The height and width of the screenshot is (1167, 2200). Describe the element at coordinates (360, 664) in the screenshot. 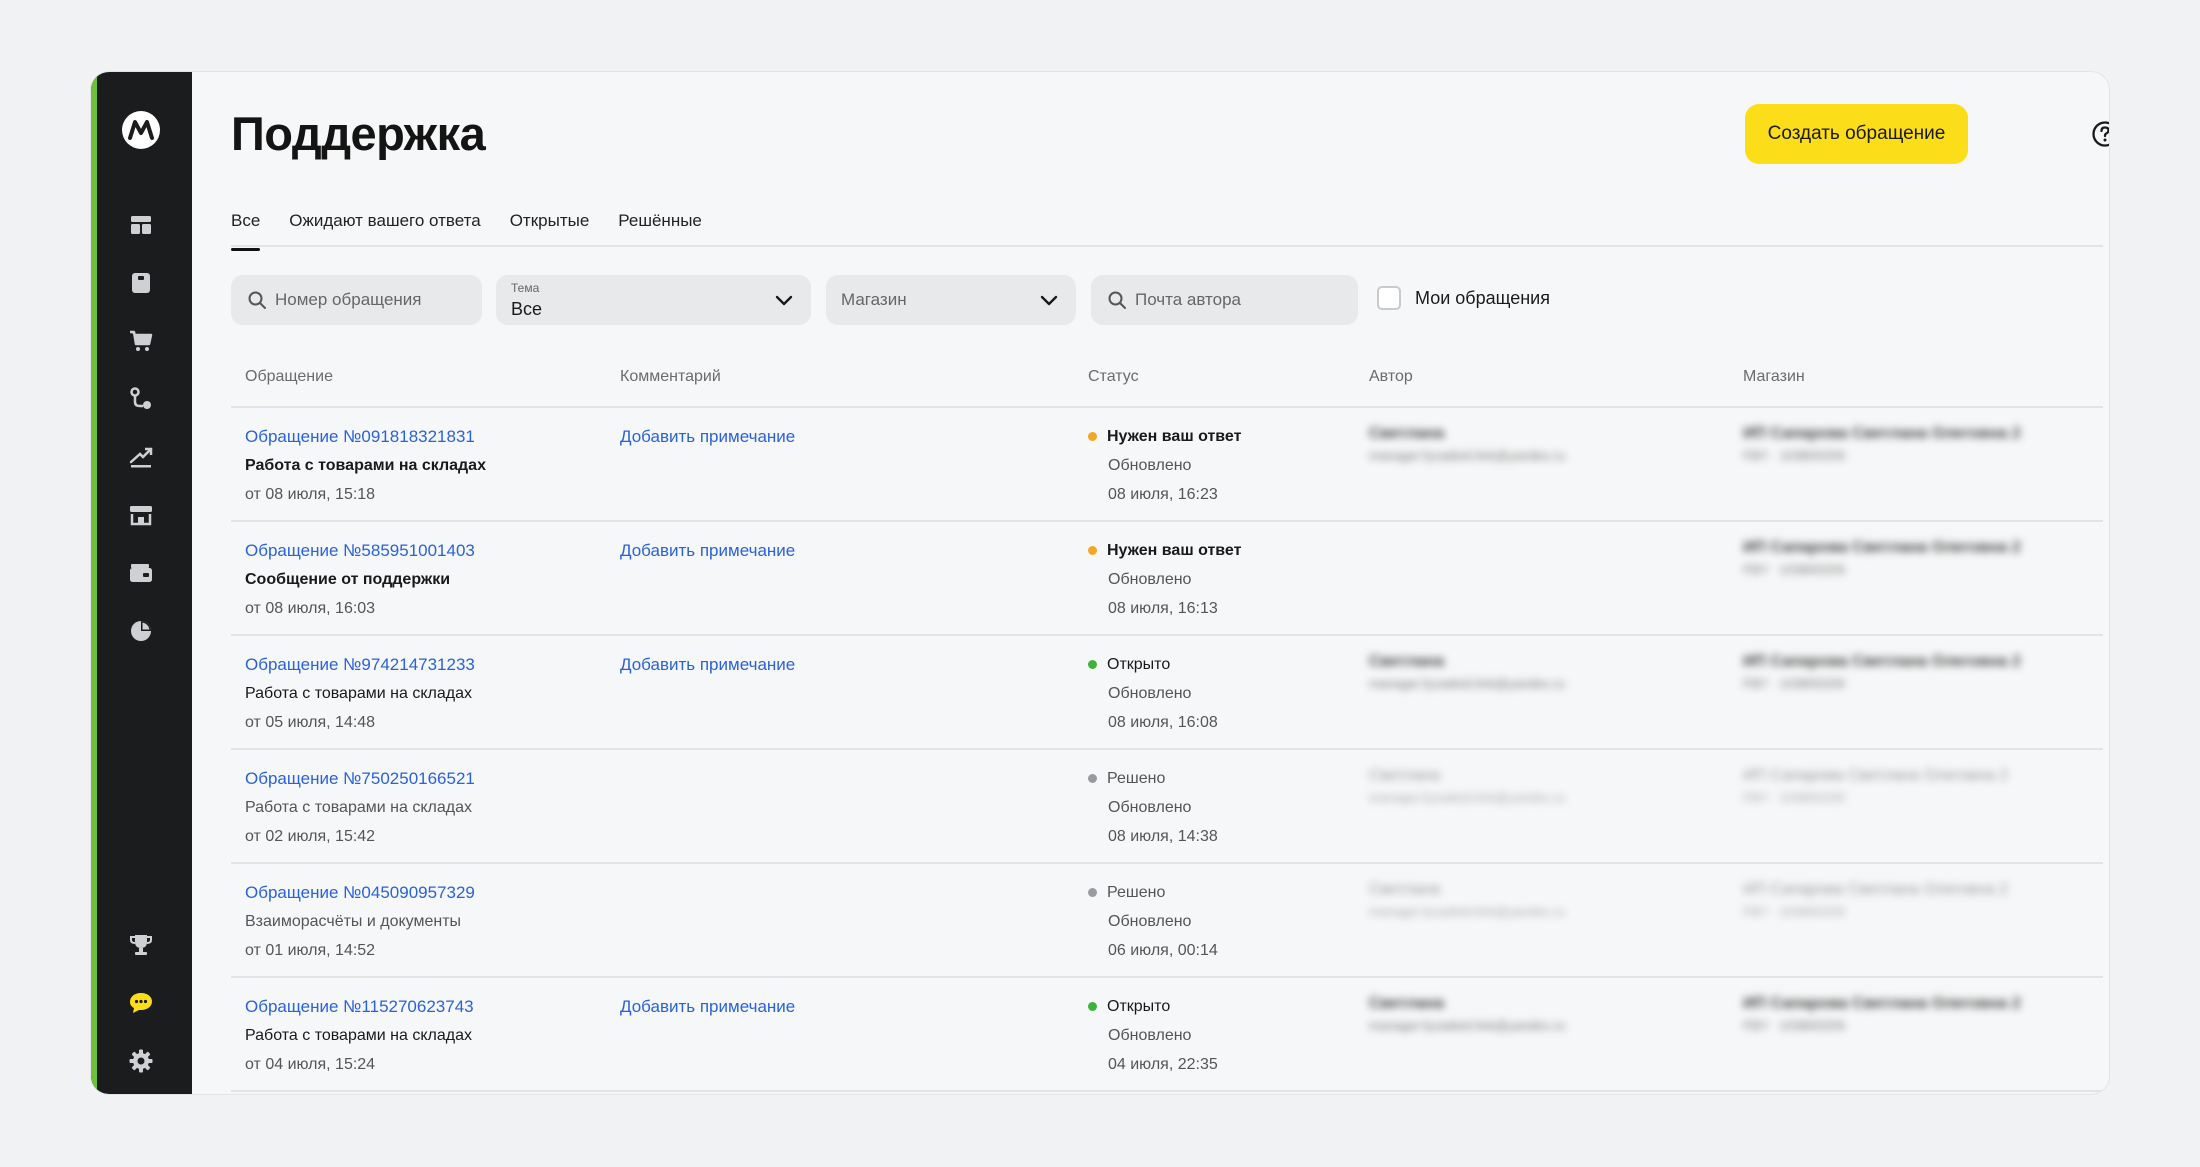

I see `ticket-link: Обращение №974214731233` at that location.